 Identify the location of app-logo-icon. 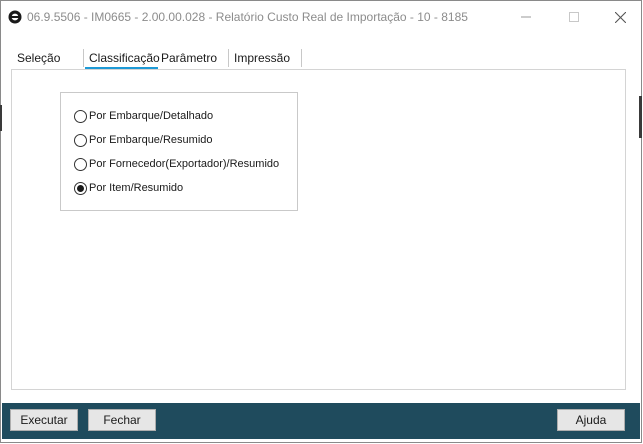
(15, 17).